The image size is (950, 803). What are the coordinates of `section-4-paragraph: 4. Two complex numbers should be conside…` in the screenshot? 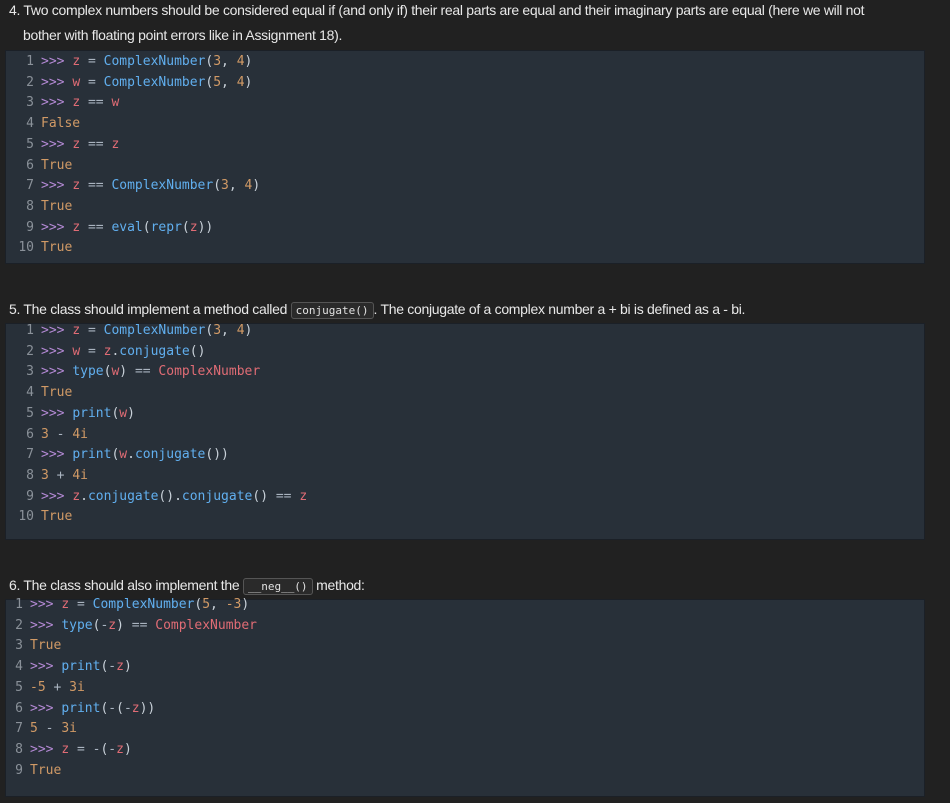 It's located at (469, 24).